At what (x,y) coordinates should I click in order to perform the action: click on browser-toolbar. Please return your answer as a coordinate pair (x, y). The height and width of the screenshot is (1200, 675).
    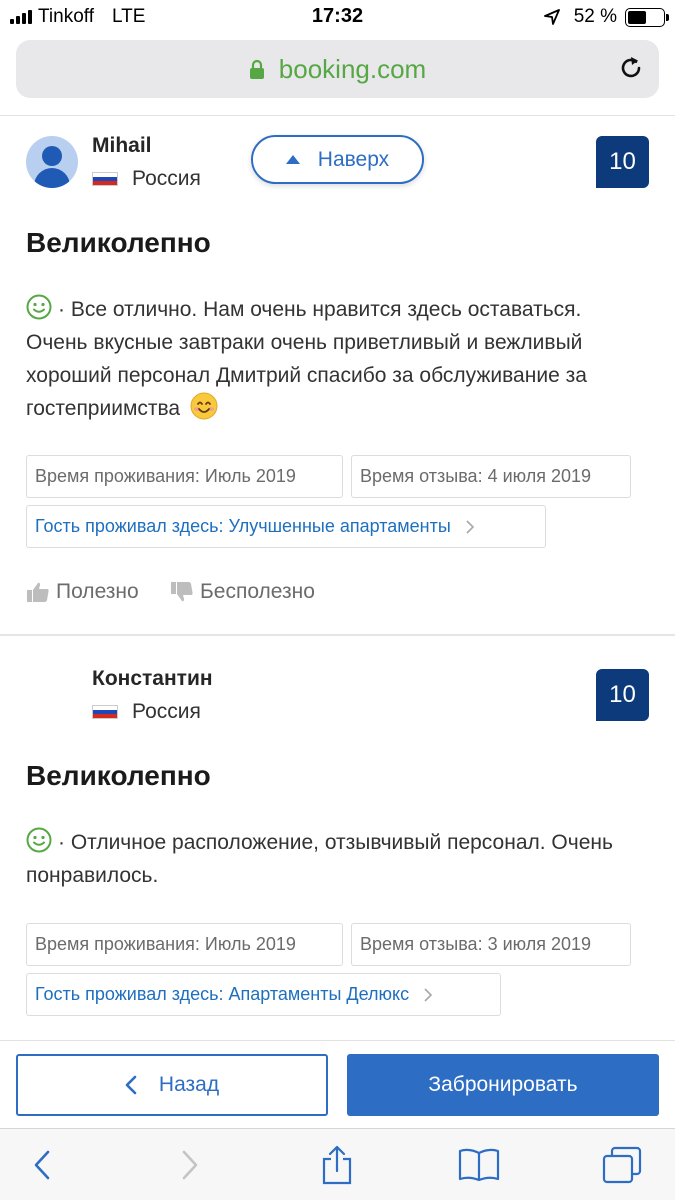
    Looking at the image, I should click on (337, 1164).